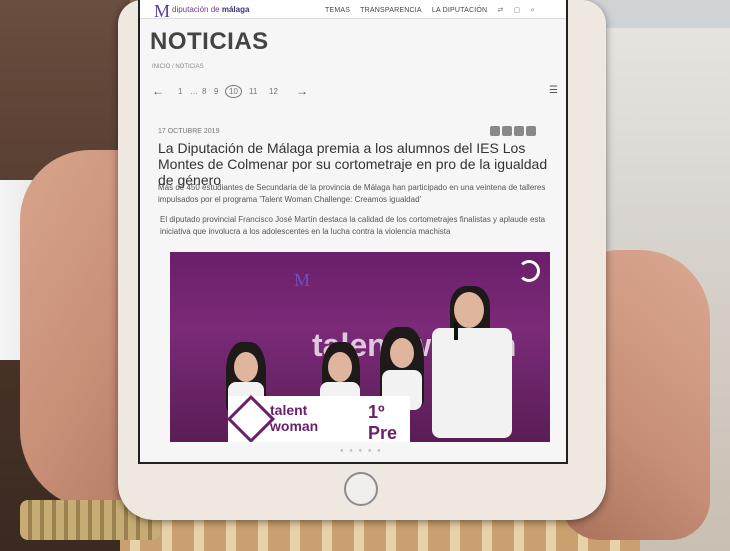 Image resolution: width=730 pixels, height=551 pixels. Describe the element at coordinates (253, 91) in the screenshot. I see `page-link: 11` at that location.